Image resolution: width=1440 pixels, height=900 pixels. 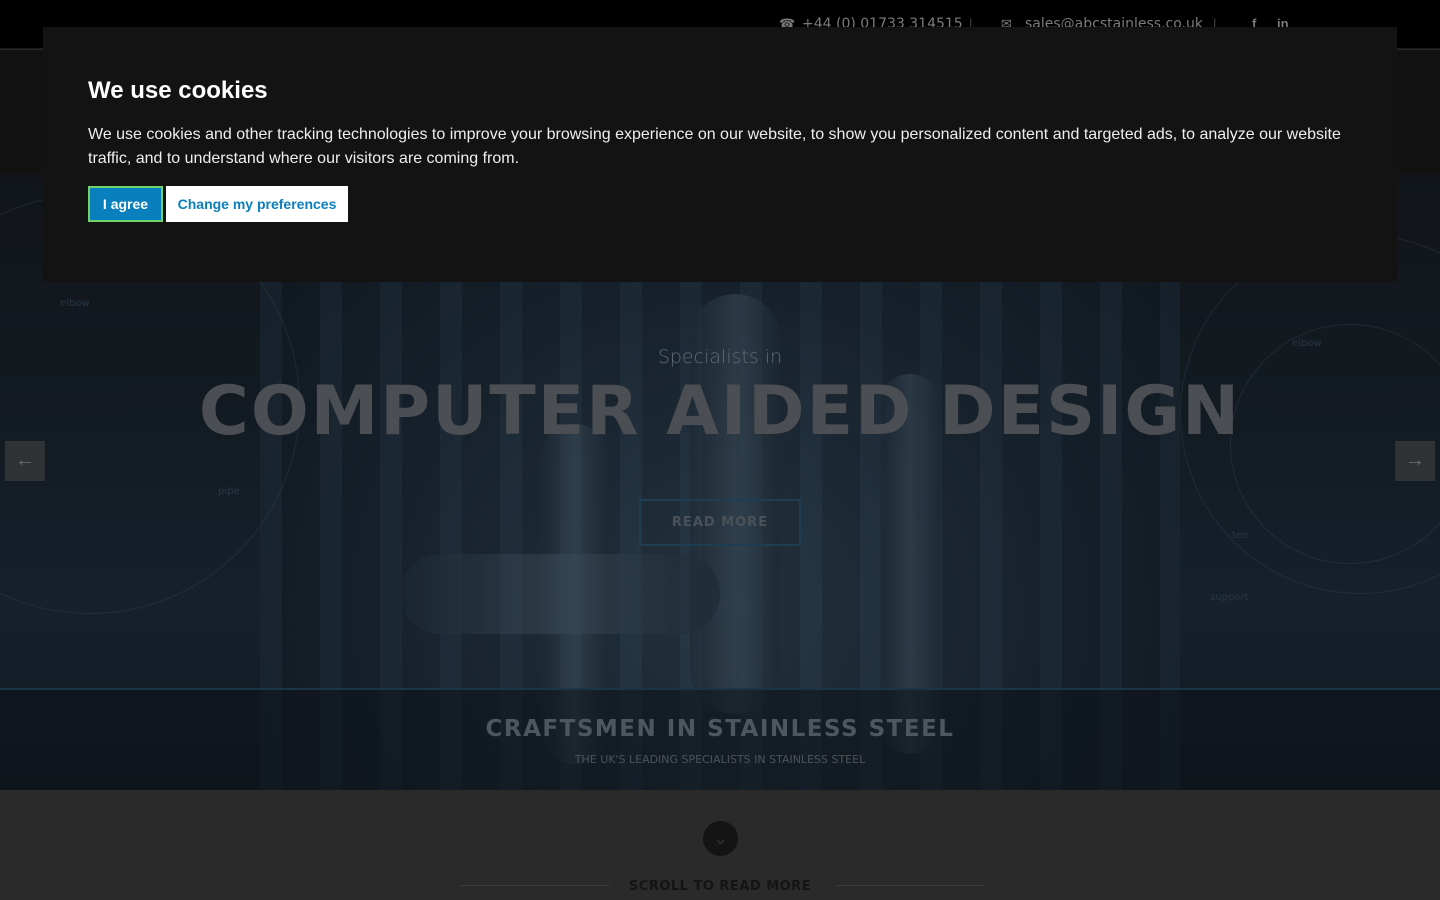 I want to click on cookie-title: We use cookies, so click(x=178, y=90).